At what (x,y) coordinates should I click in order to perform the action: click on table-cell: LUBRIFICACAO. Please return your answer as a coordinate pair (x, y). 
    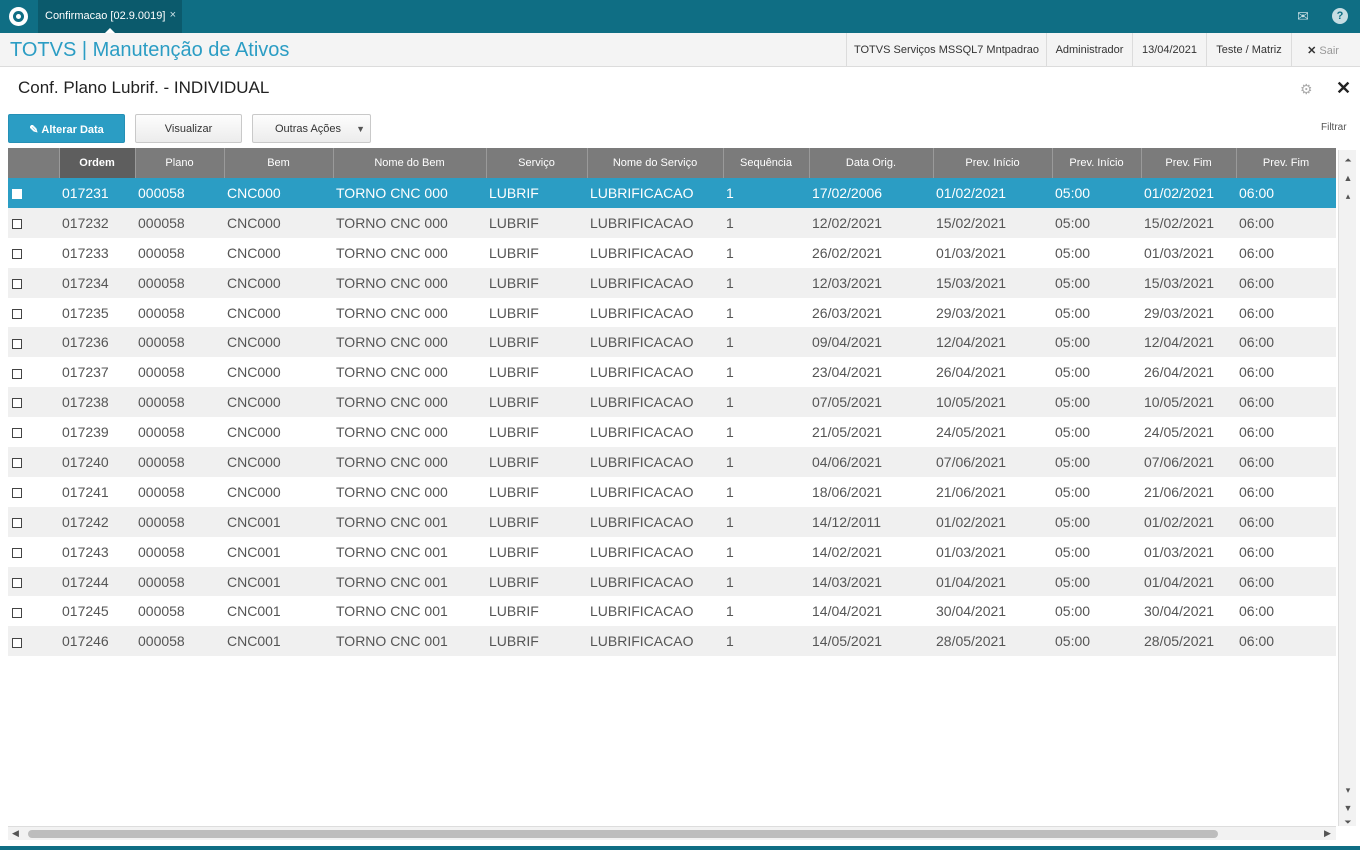
    Looking at the image, I should click on (655, 581).